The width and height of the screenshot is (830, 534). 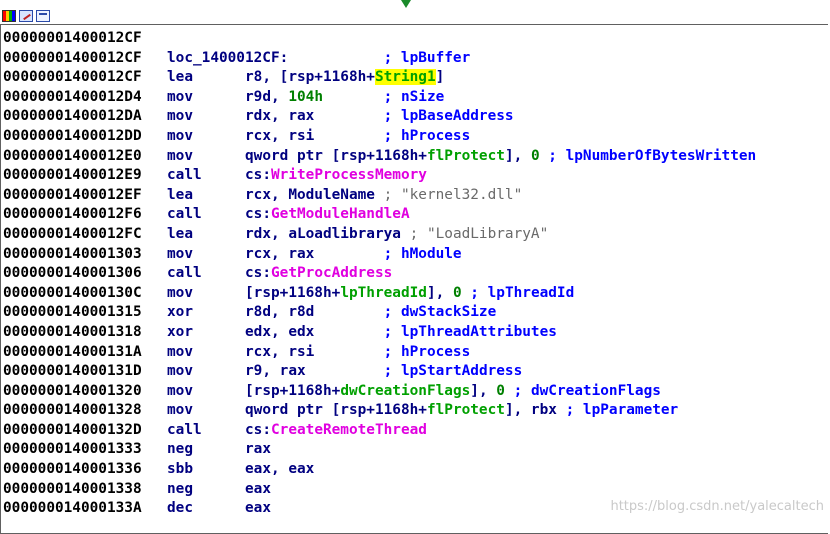 What do you see at coordinates (72, 194) in the screenshot?
I see `address: 00000001400012EF` at bounding box center [72, 194].